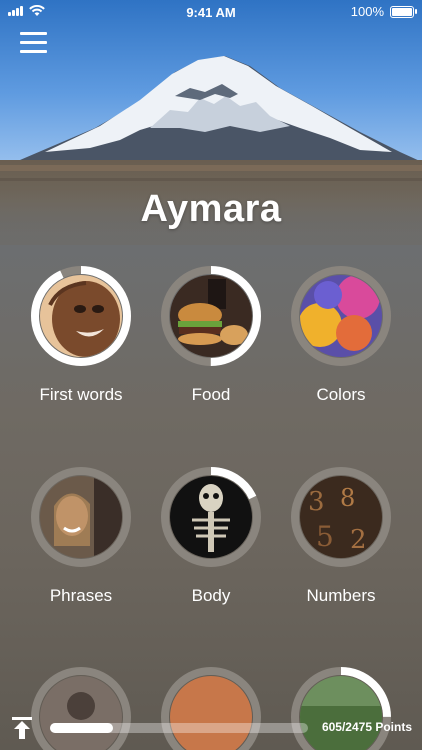  What do you see at coordinates (403, 11) in the screenshot?
I see `battery-icon` at bounding box center [403, 11].